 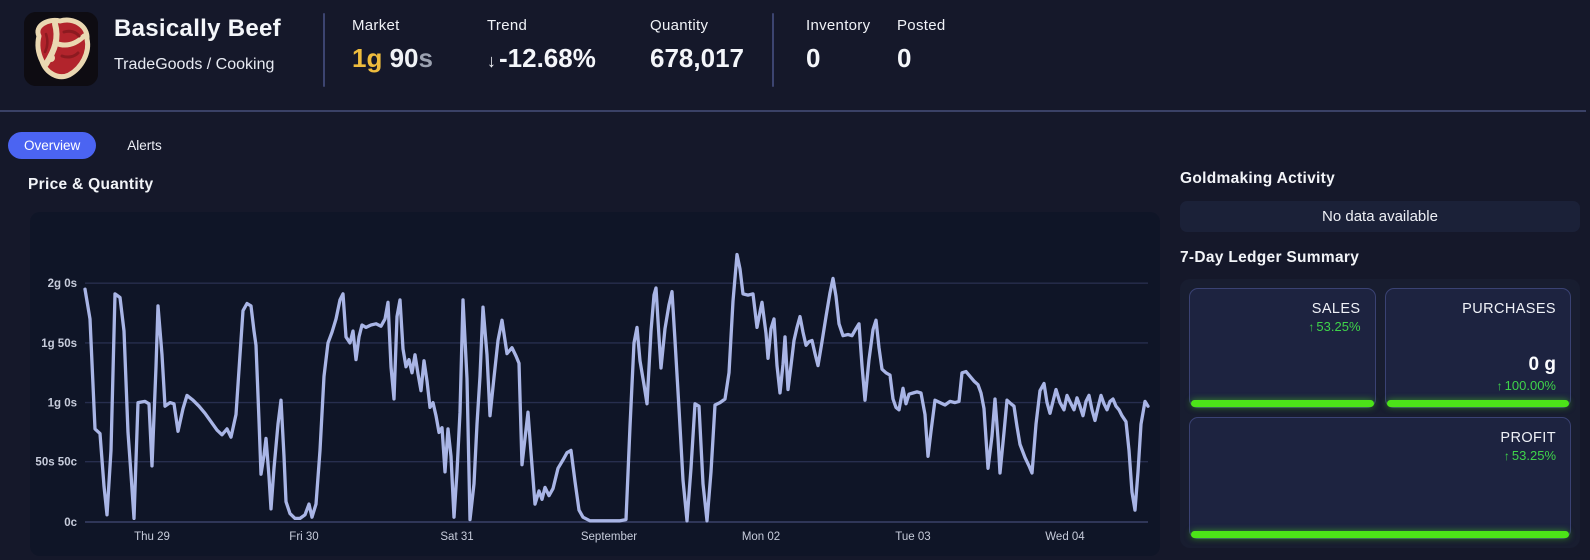 What do you see at coordinates (1336, 309) in the screenshot?
I see `sales-card-label: SALES` at bounding box center [1336, 309].